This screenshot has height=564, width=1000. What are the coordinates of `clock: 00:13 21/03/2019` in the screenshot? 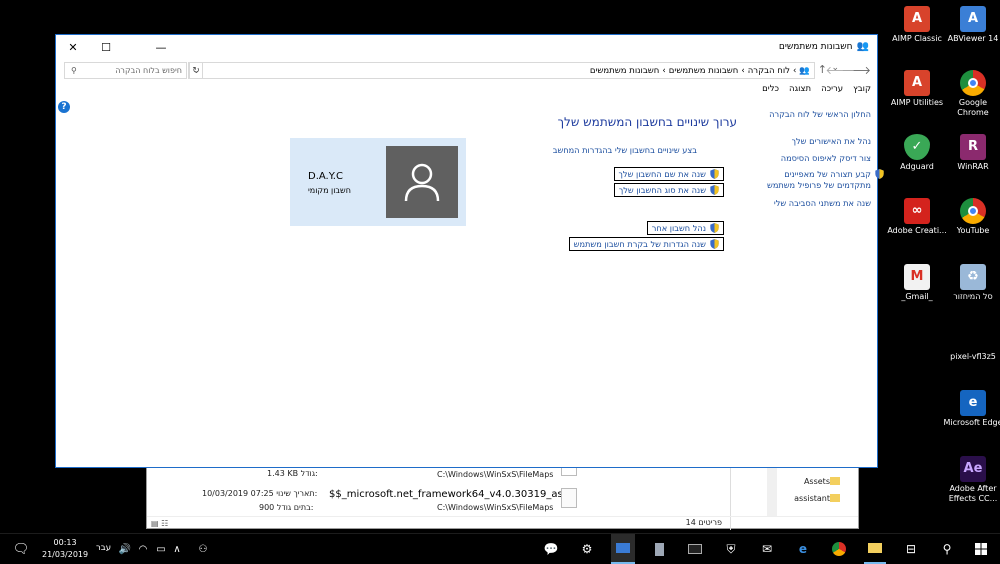 It's located at (65, 549).